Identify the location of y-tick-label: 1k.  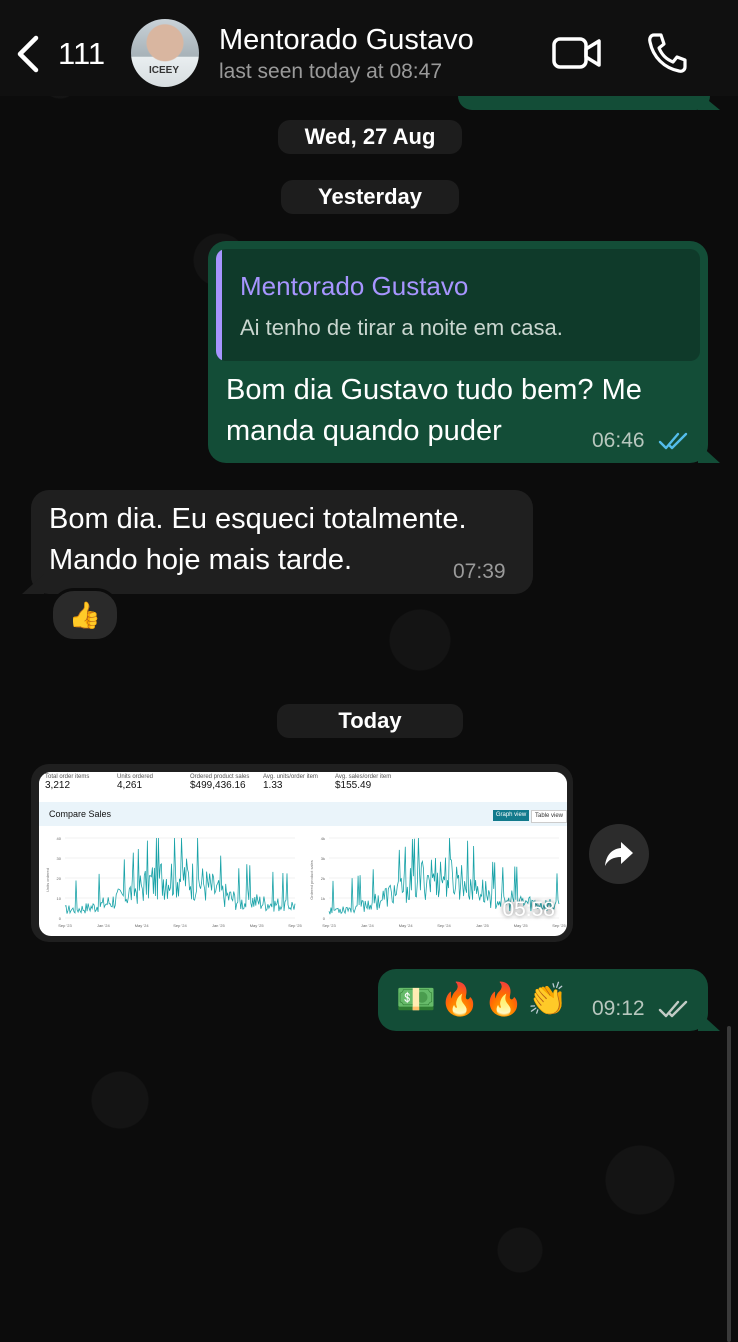
(323, 898).